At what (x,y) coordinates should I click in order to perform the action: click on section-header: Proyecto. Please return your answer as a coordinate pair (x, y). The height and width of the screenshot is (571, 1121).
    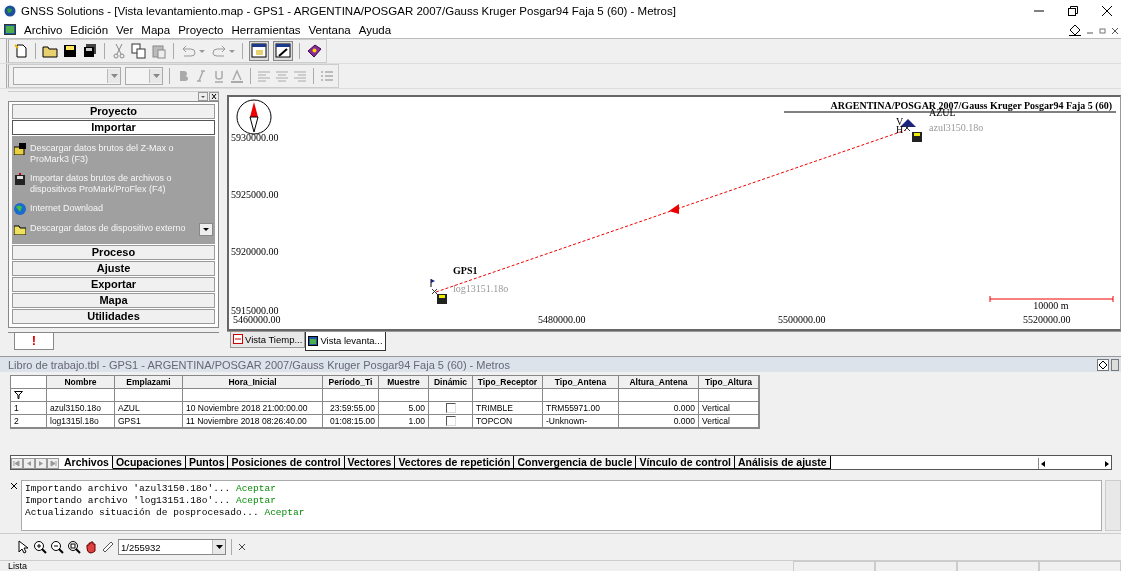
    Looking at the image, I should click on (113, 111).